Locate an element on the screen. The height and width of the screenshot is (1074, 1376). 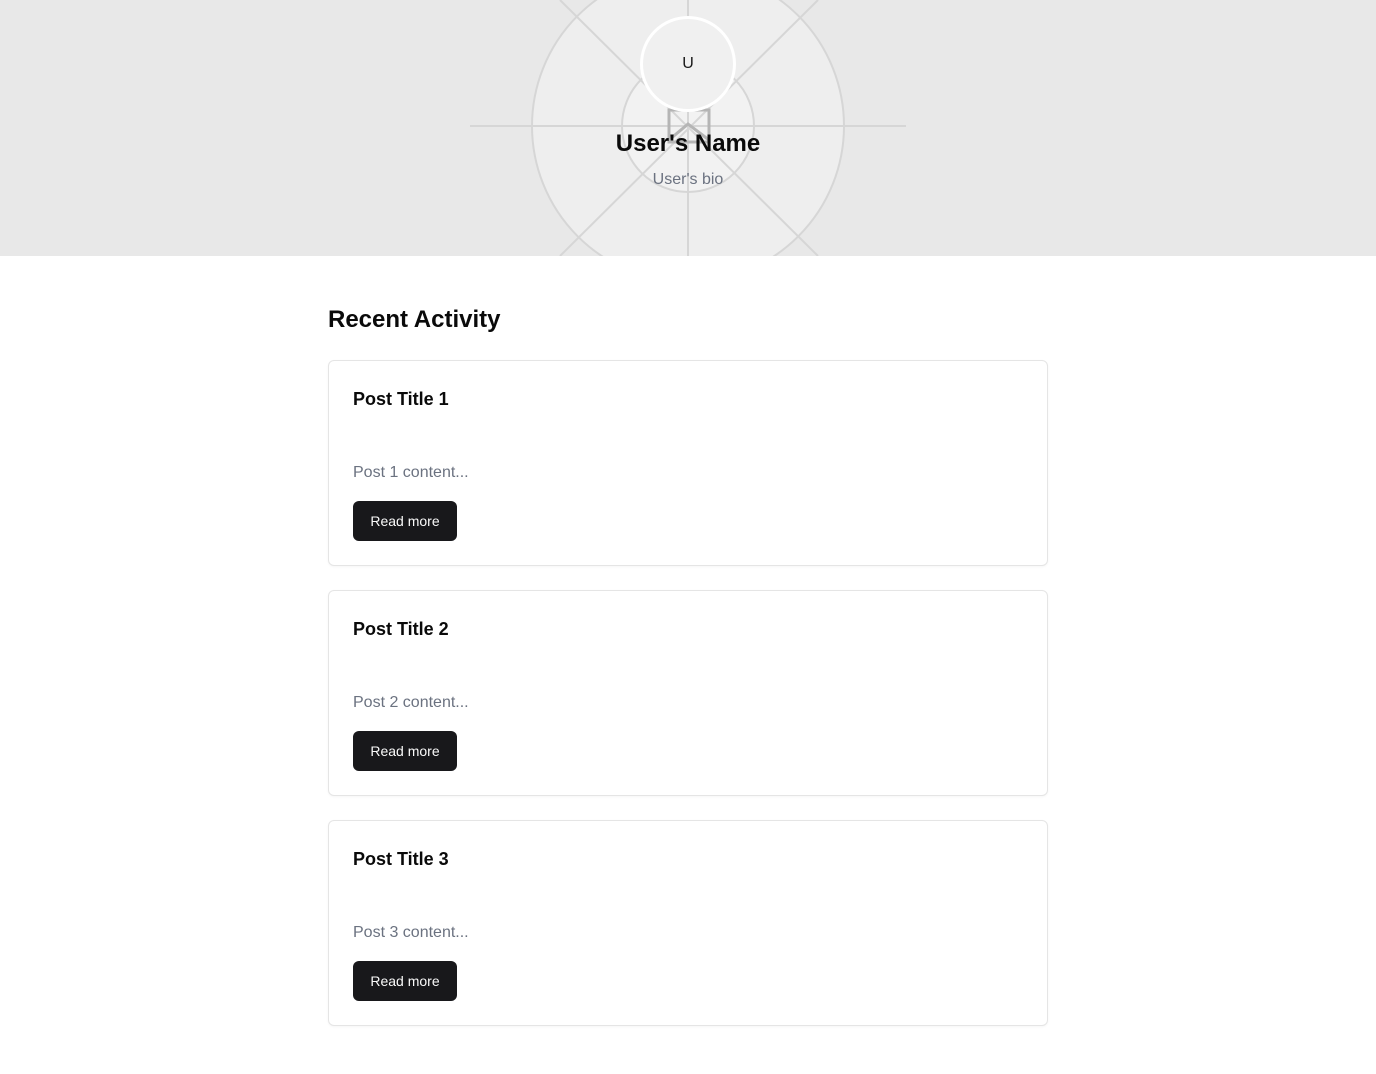
user-name: User's Name is located at coordinates (688, 143).